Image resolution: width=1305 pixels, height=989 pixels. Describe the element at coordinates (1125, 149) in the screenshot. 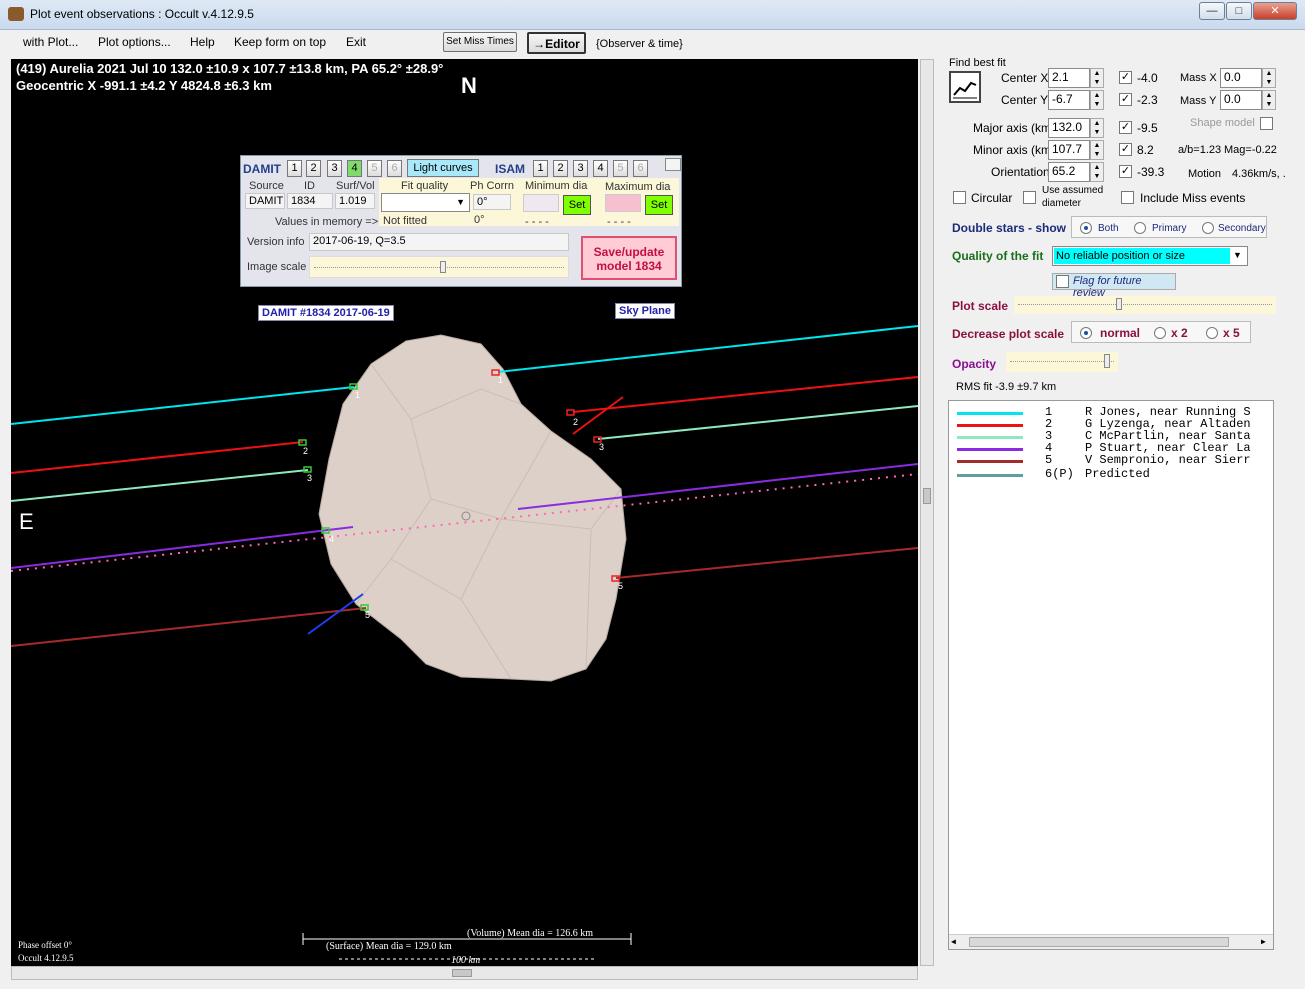

I see `minor-axis-check: ✓` at that location.